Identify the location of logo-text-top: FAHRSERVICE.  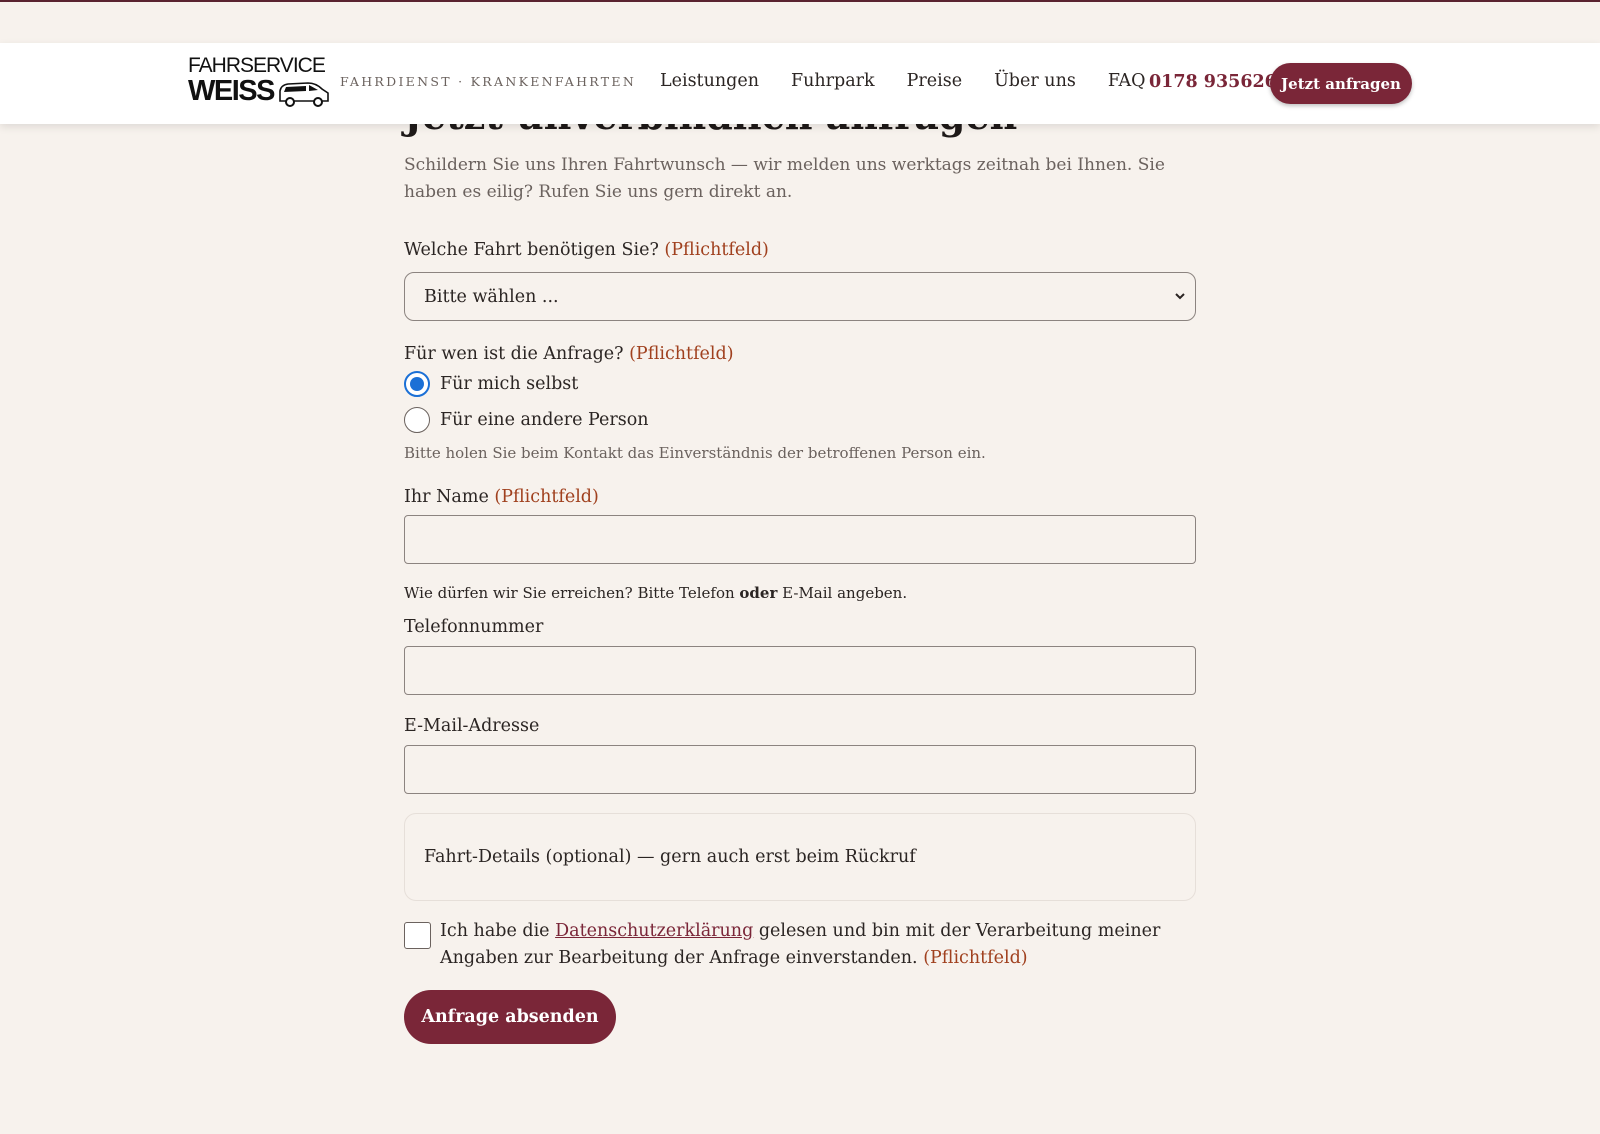
(257, 65).